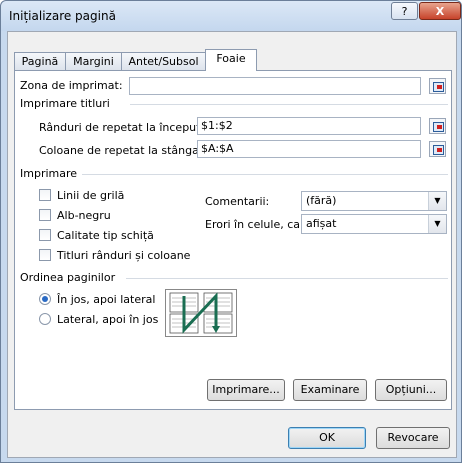  What do you see at coordinates (49, 173) in the screenshot?
I see `print-heading: Imprimare` at bounding box center [49, 173].